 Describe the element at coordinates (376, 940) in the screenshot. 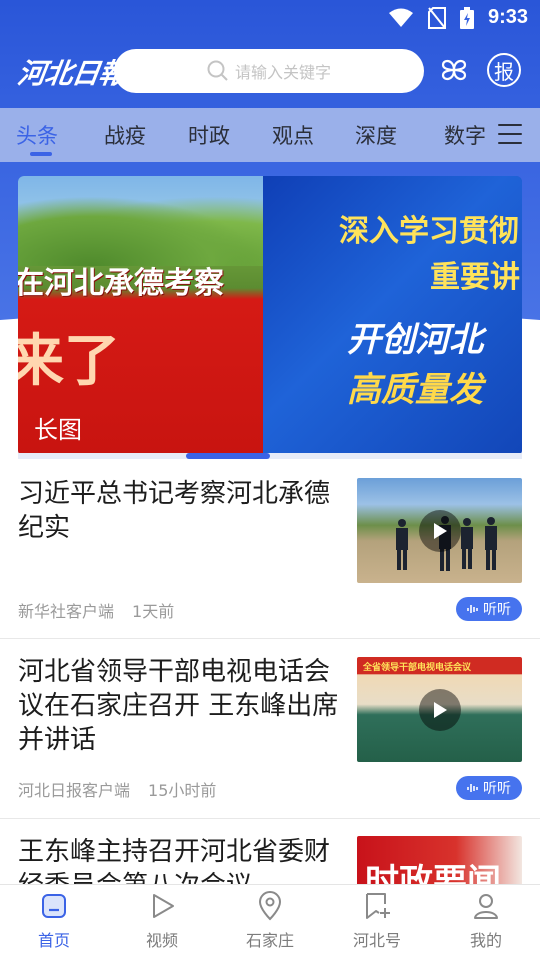

I see `nav-label: 河北号` at that location.